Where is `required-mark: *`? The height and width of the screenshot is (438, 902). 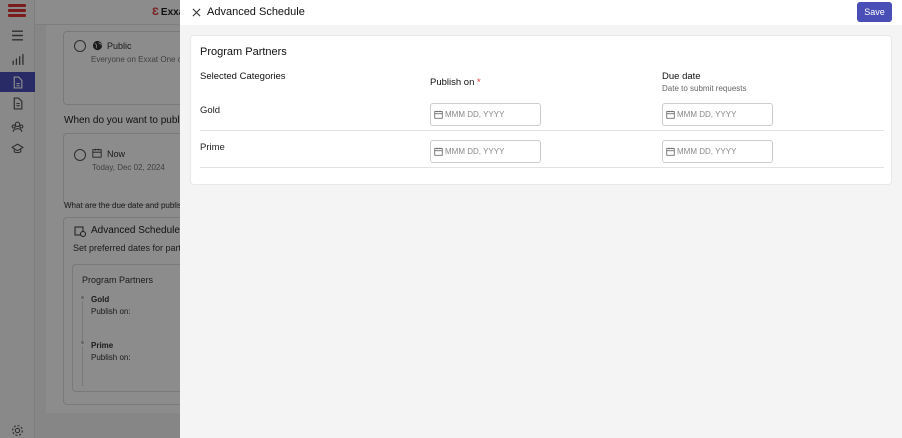
required-mark: * is located at coordinates (479, 82).